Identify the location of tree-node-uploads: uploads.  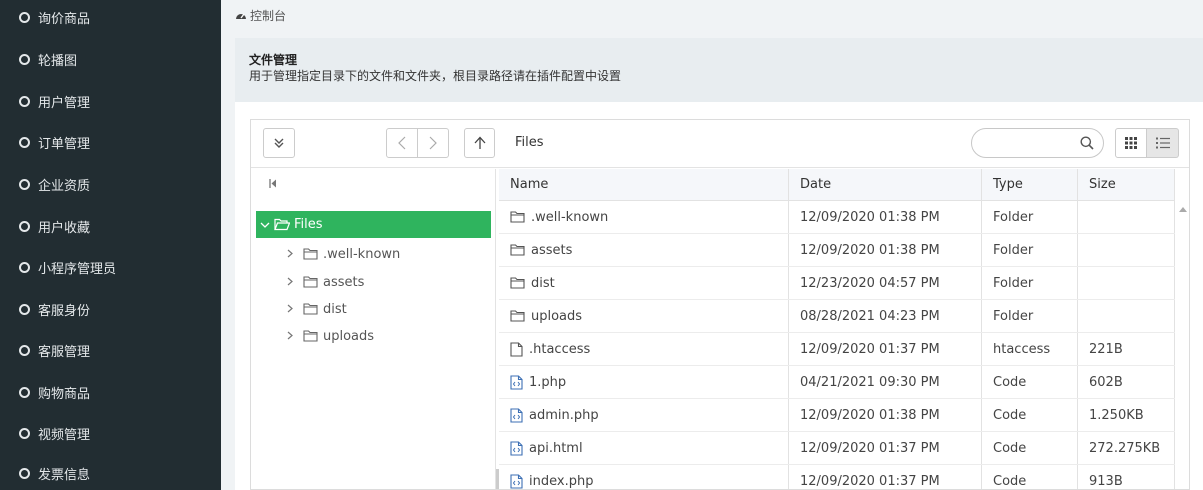
(330, 336).